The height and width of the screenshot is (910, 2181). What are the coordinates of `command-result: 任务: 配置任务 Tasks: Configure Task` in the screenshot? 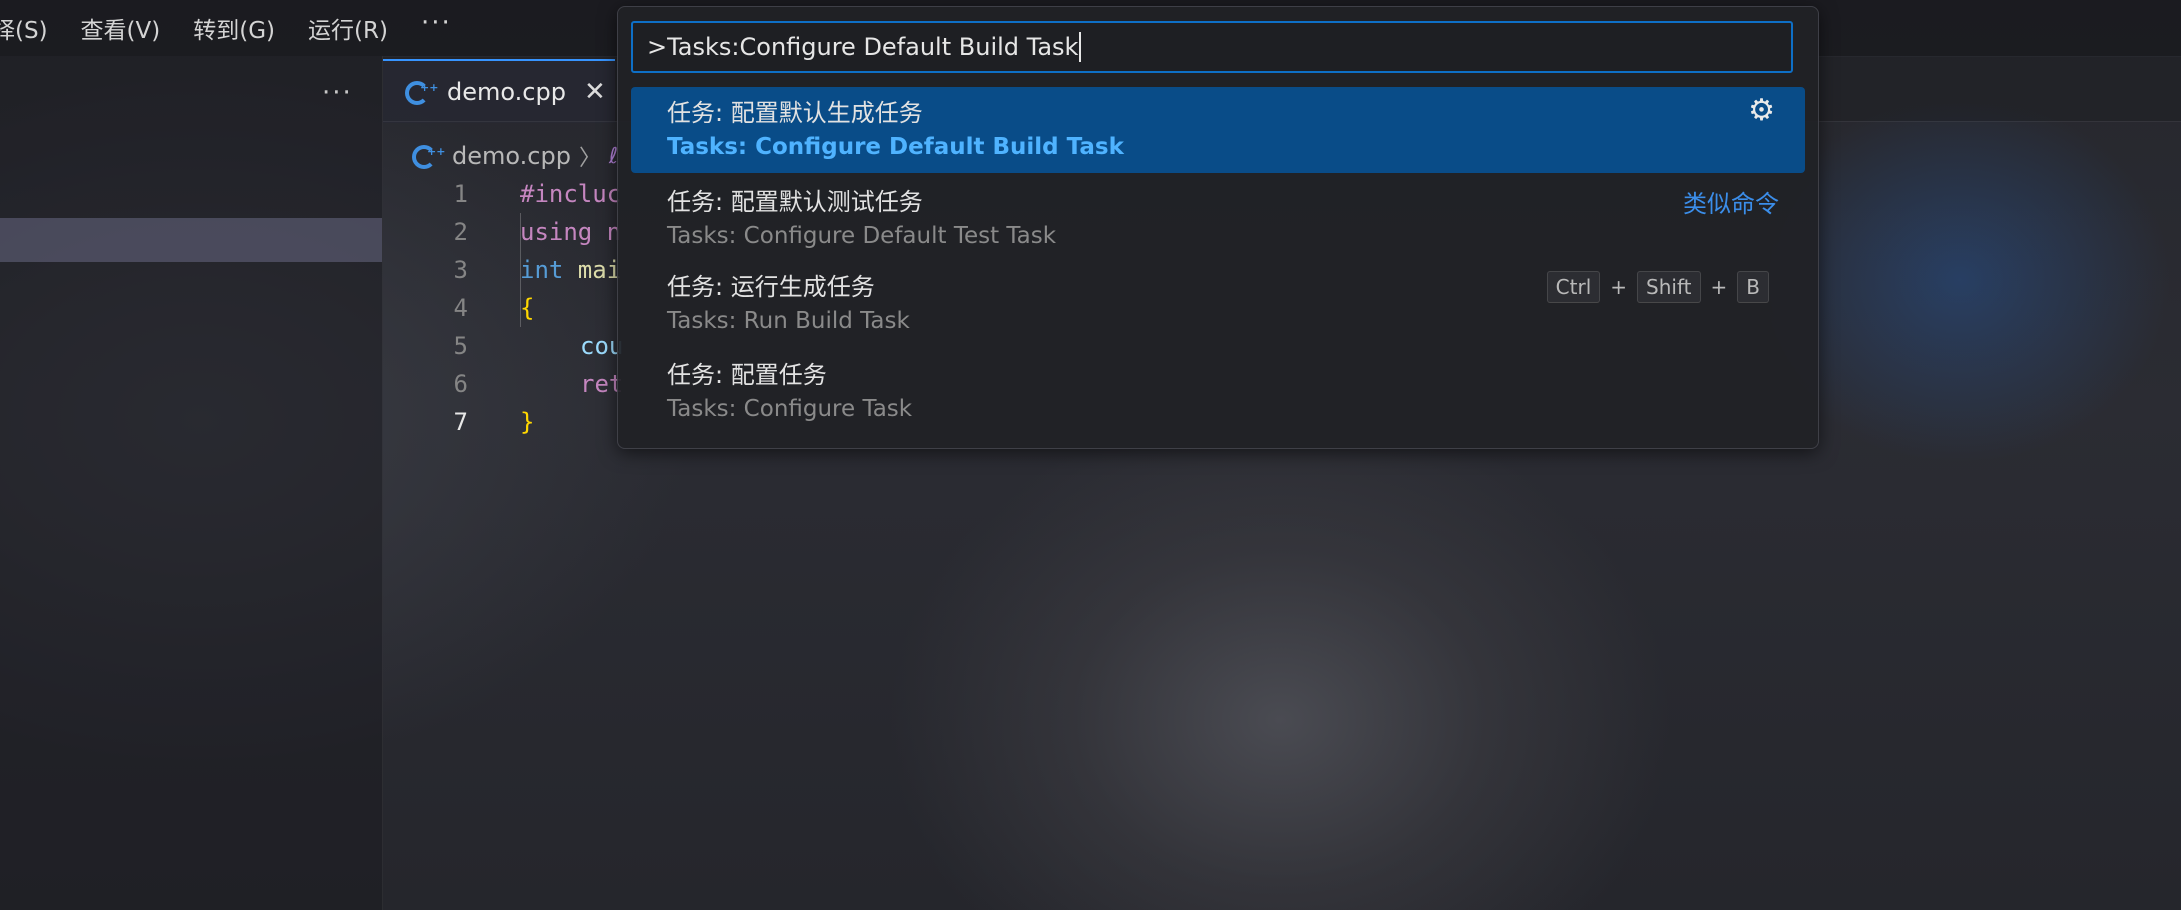 It's located at (1218, 392).